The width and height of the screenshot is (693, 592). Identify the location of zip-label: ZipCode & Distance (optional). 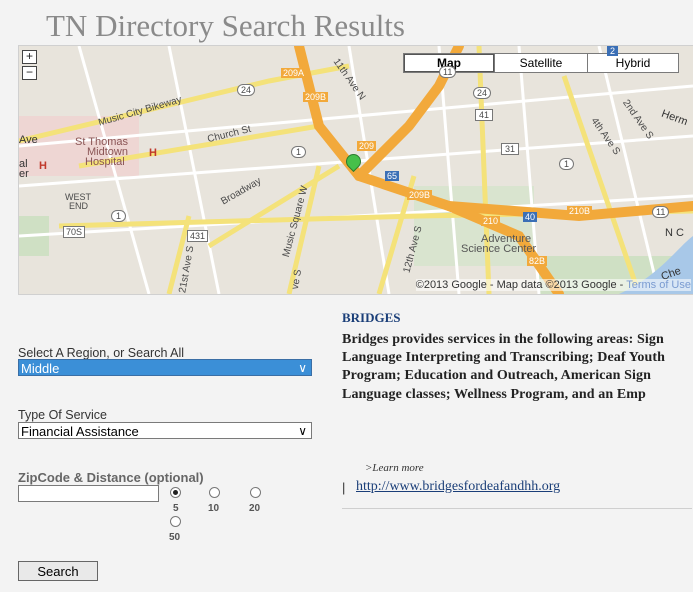
(111, 477).